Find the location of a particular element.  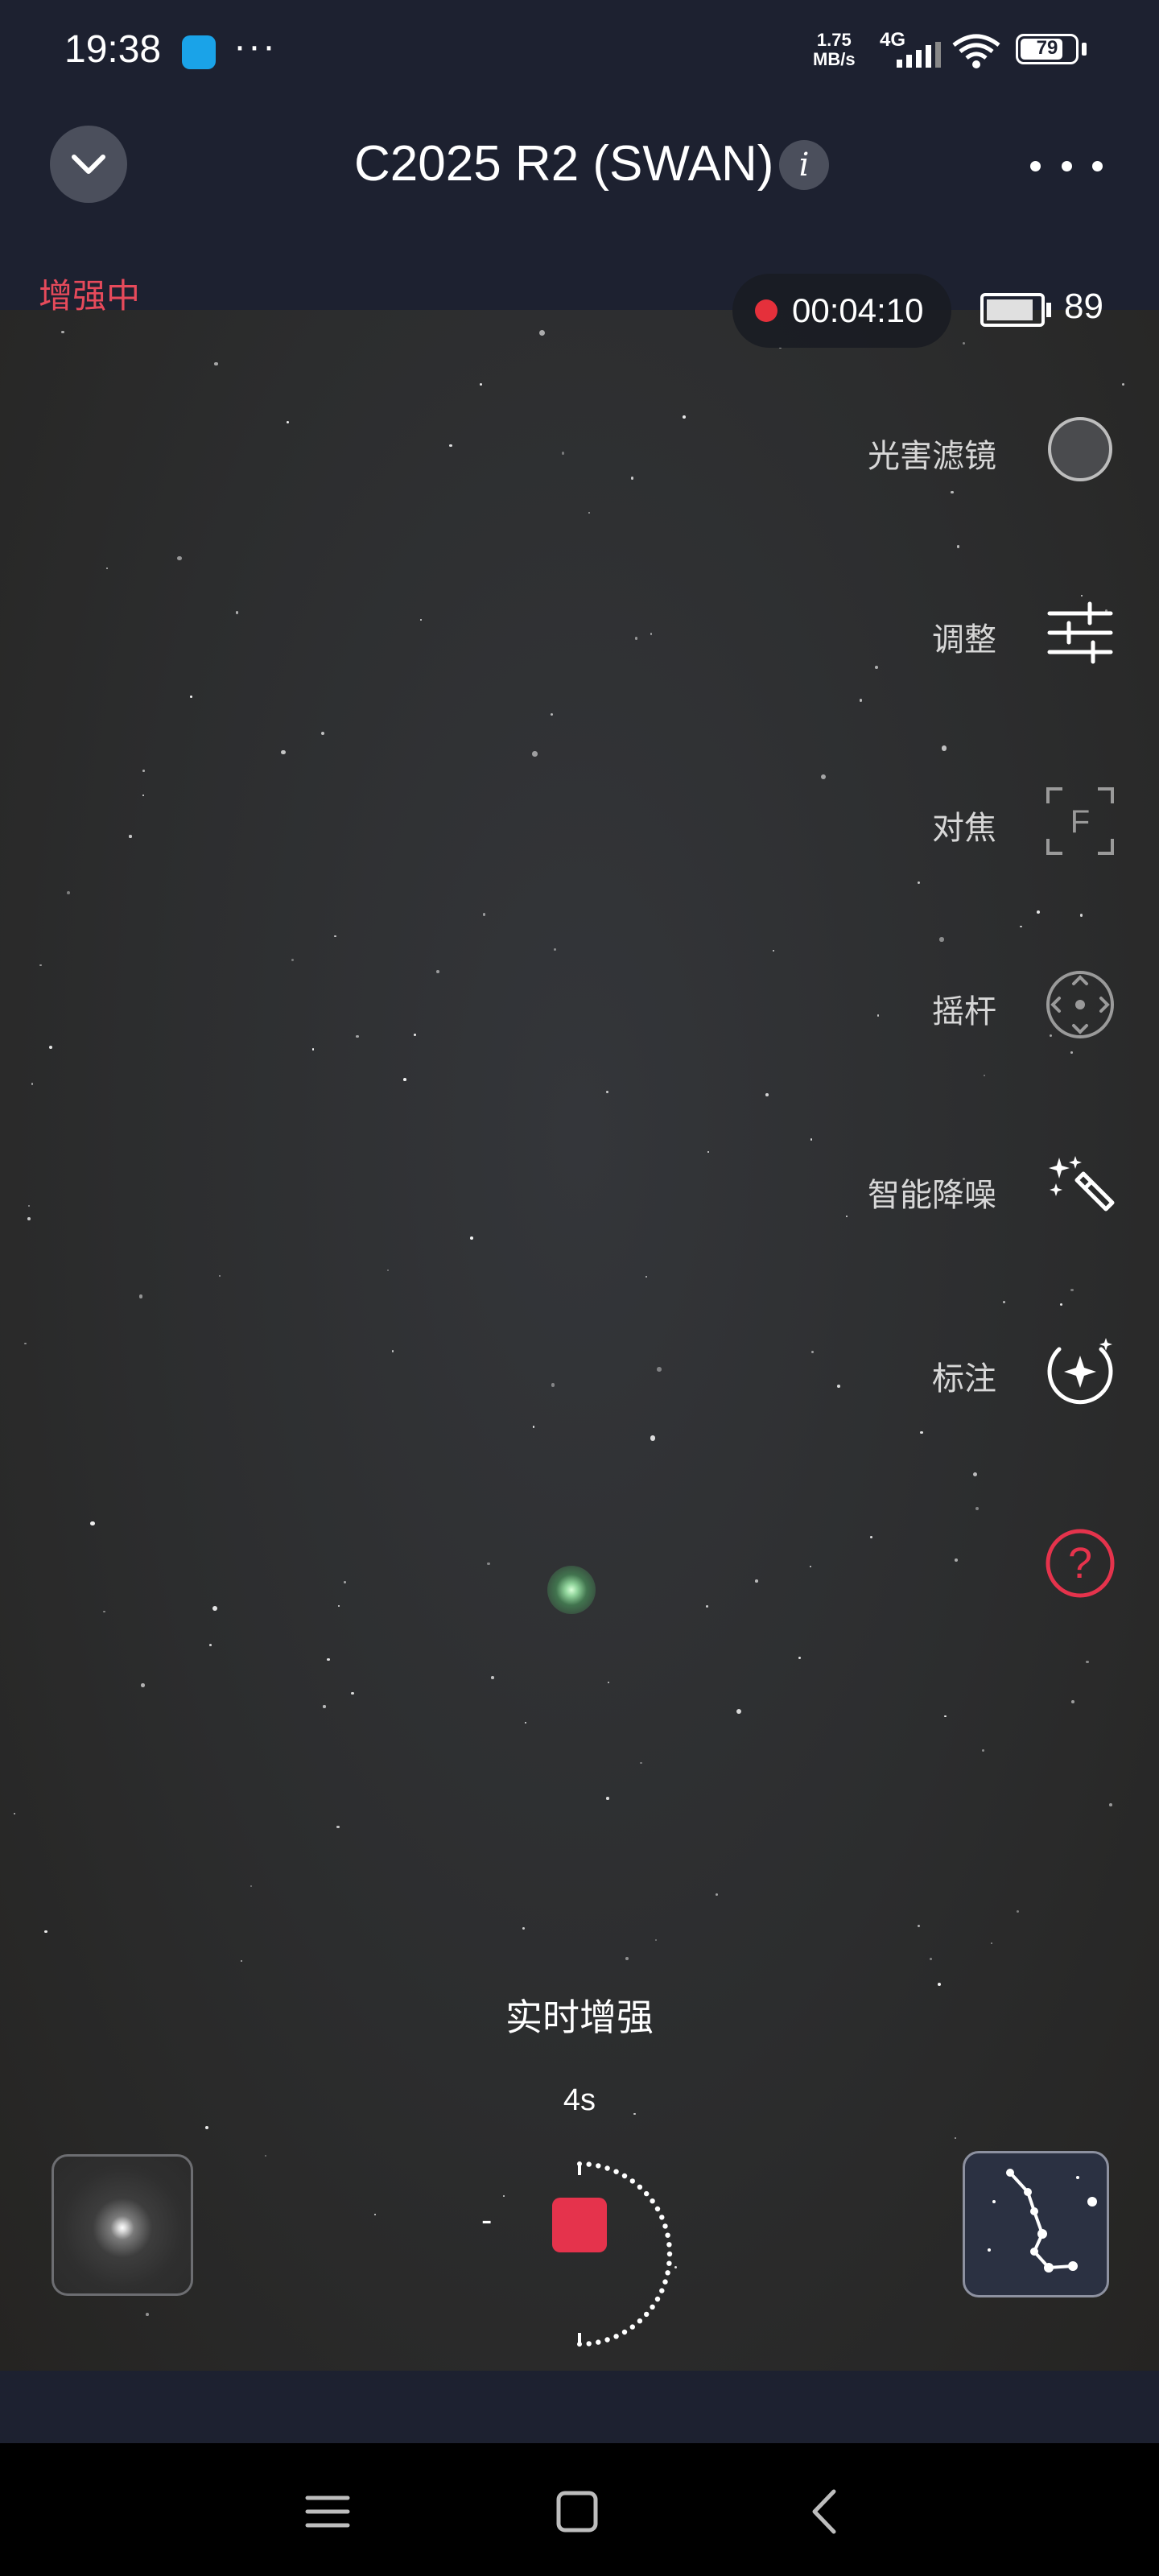

back-icon is located at coordinates (826, 2511).